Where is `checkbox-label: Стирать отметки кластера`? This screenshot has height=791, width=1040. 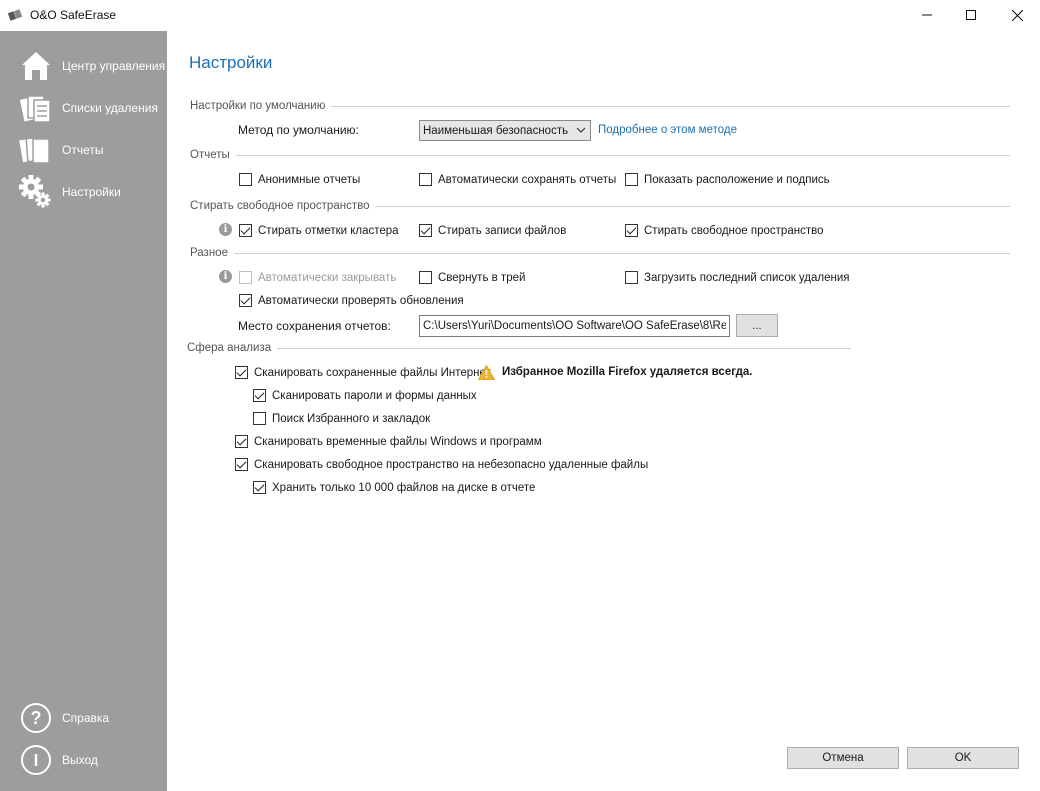 checkbox-label: Стирать отметки кластера is located at coordinates (328, 230).